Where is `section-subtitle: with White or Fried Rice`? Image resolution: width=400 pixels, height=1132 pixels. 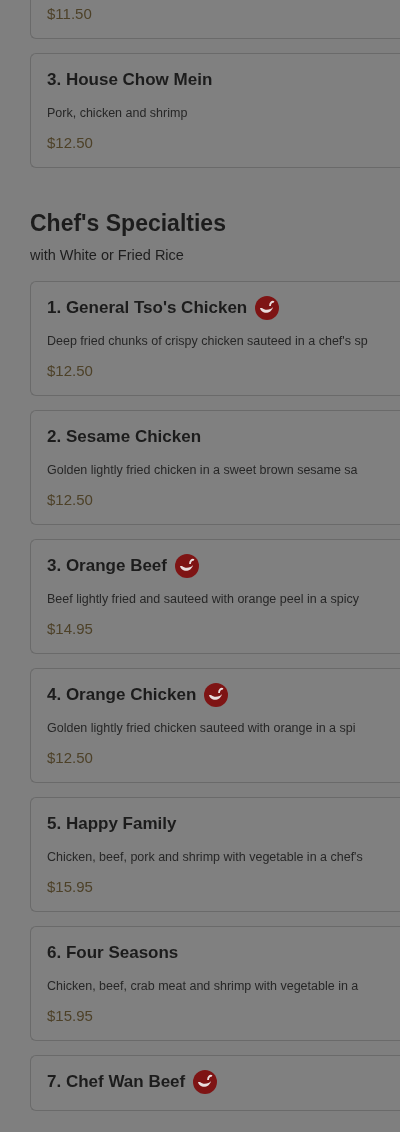
section-subtitle: with White or Fried Rice is located at coordinates (107, 255).